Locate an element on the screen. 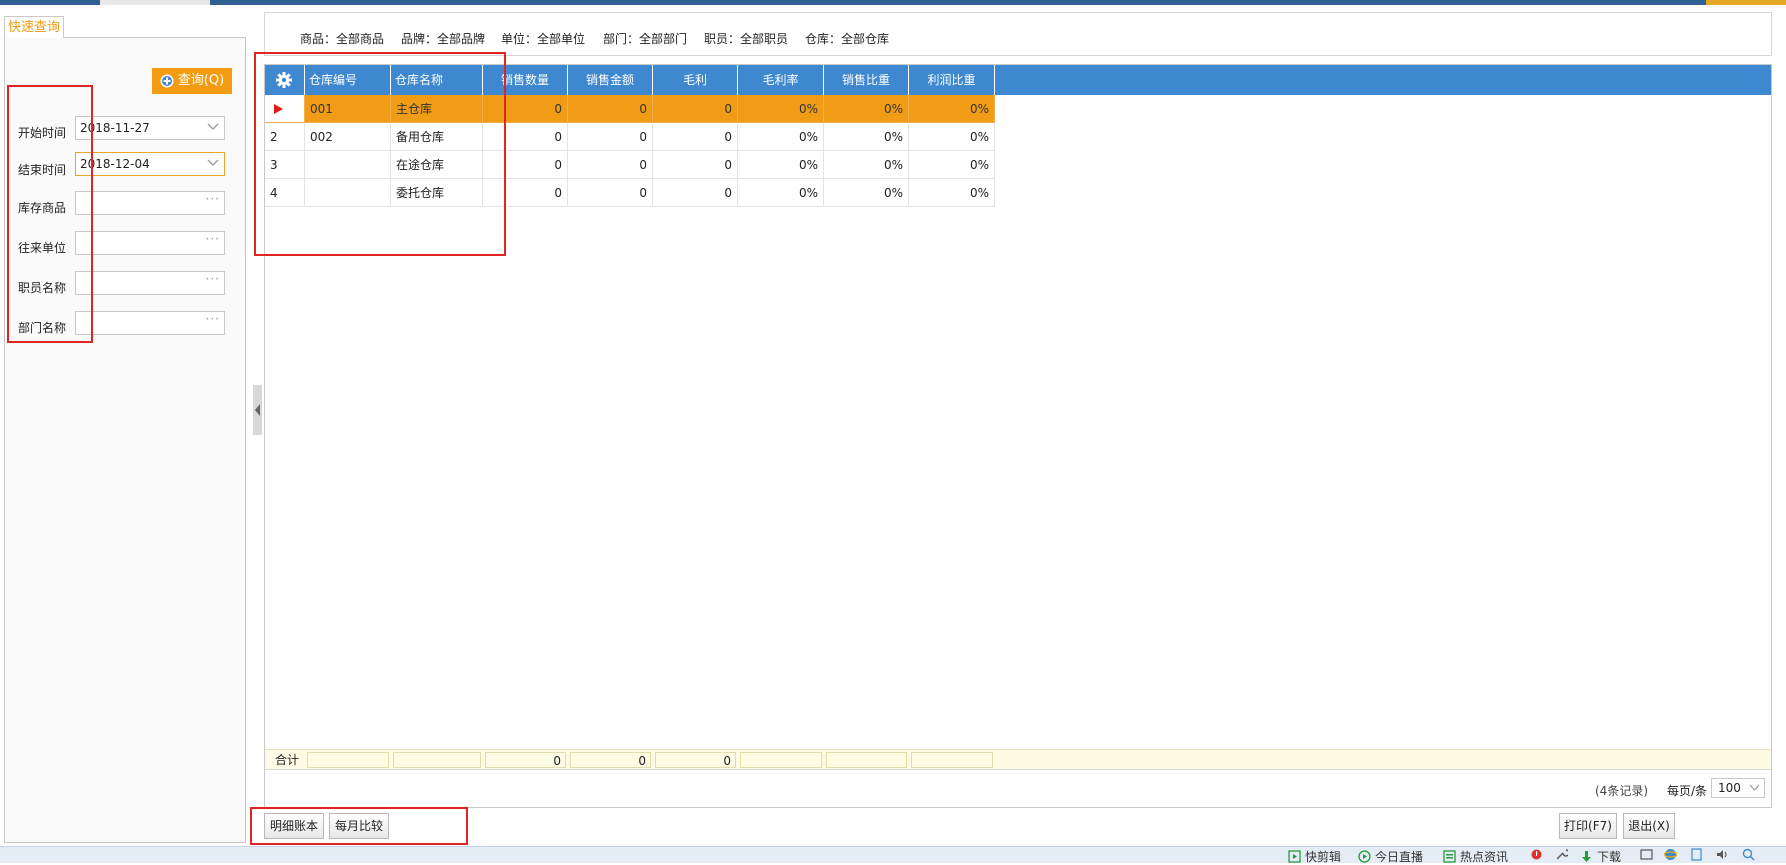  cell-warehouse-code: 001 is located at coordinates (348, 109).